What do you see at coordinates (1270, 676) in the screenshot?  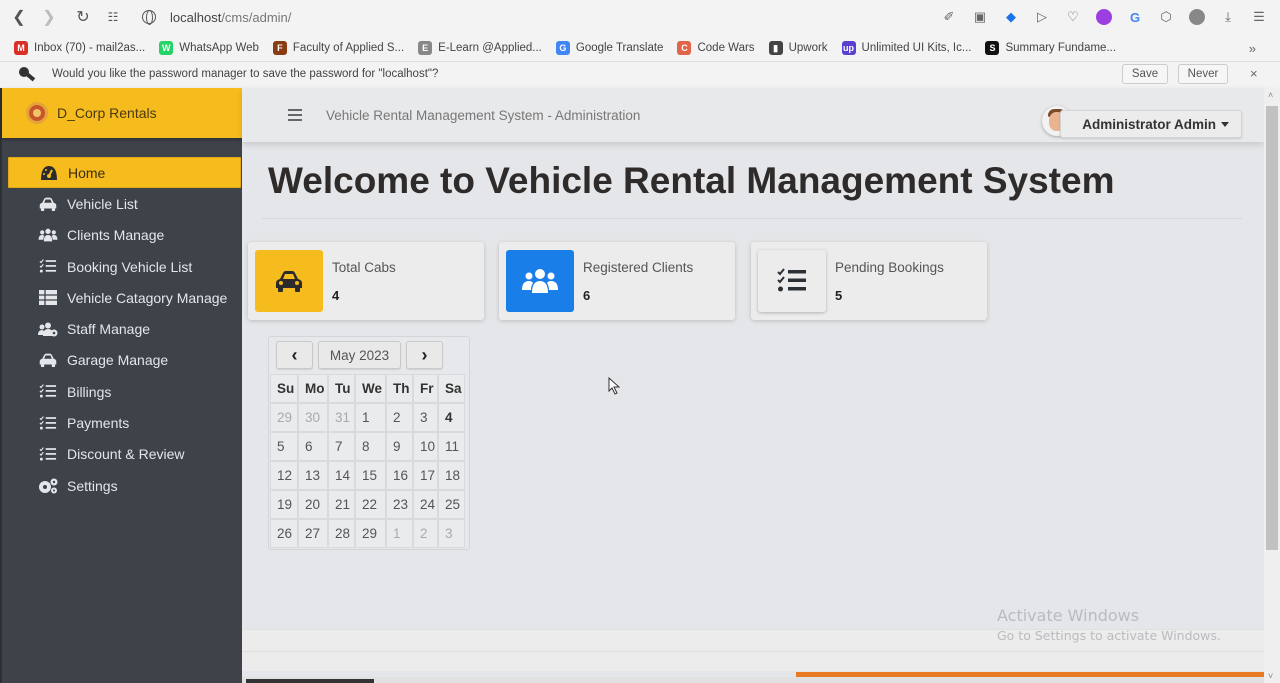 I see `scroll-down-icon: ˅` at bounding box center [1270, 676].